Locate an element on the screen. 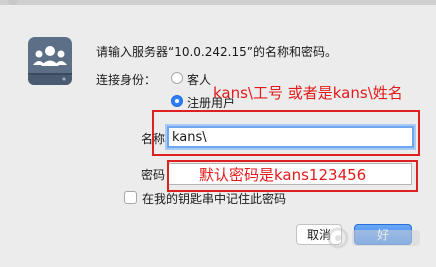 This screenshot has height=267, width=436. connect-as-label: 连接身份： is located at coordinates (126, 80).